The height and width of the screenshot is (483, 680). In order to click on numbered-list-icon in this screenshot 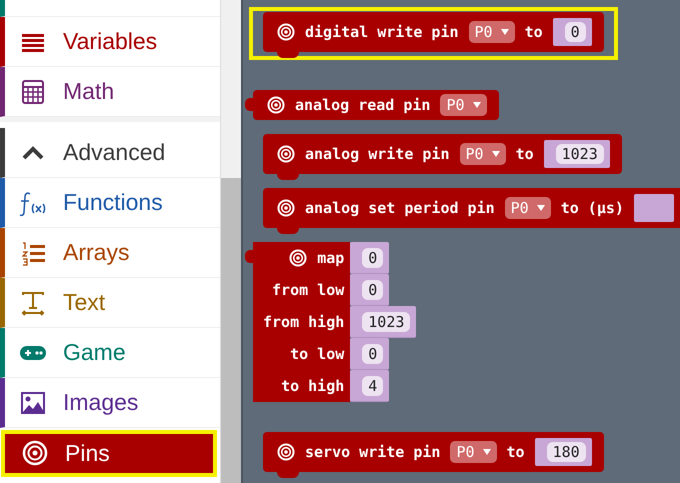, I will do `click(33, 253)`.